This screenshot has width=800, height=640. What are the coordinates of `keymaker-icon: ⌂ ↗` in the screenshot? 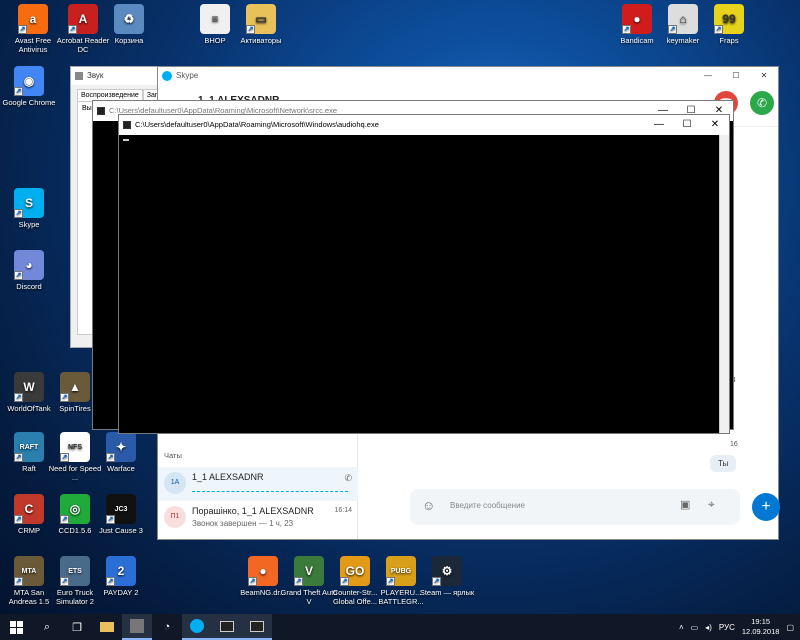 It's located at (683, 19).